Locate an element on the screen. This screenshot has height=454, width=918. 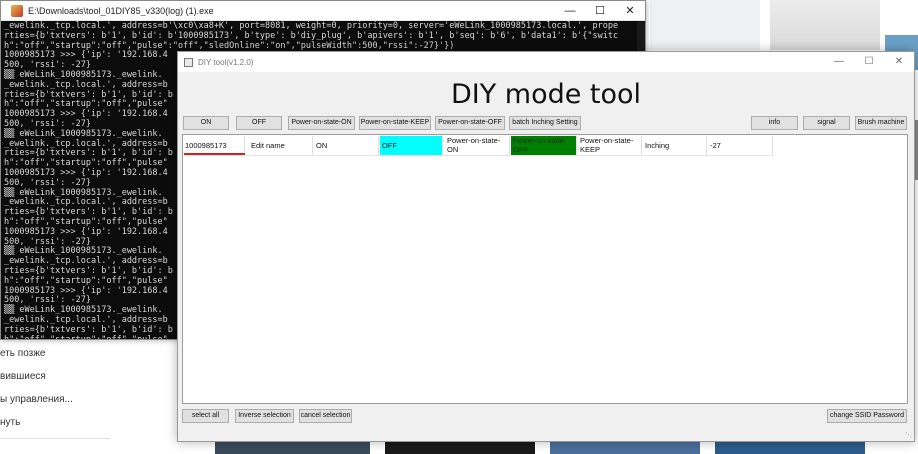
power-on-state-on-button: Power-on-state-ON is located at coordinates (321, 123).